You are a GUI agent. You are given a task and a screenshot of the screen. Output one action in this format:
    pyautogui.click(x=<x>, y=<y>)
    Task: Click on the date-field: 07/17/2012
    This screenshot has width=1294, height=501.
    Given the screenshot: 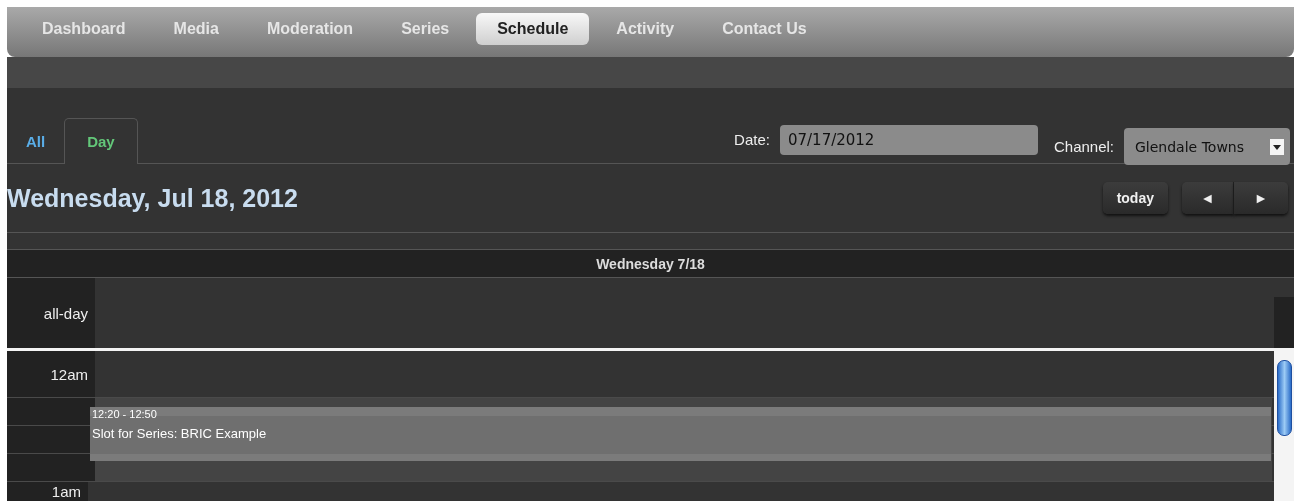 What is the action you would take?
    pyautogui.click(x=908, y=139)
    